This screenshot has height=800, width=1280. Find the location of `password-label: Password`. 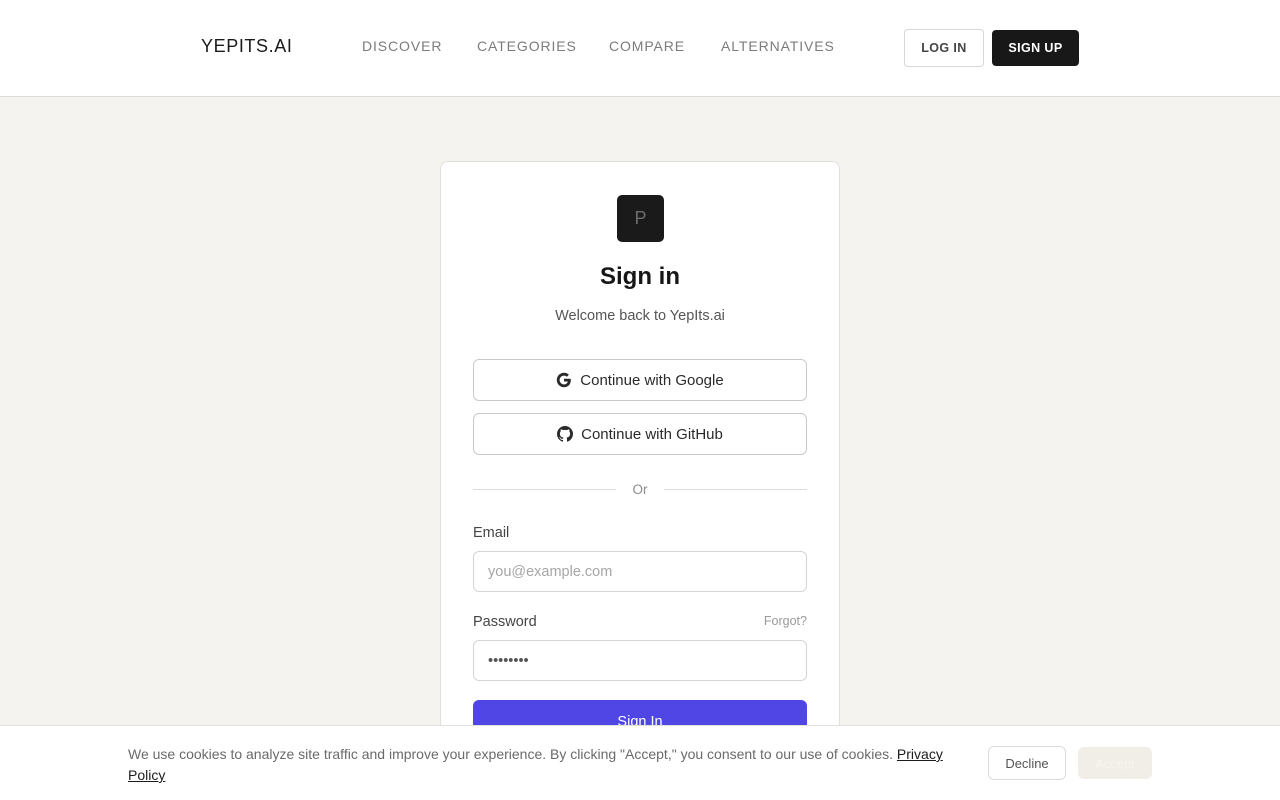

password-label: Password is located at coordinates (505, 622).